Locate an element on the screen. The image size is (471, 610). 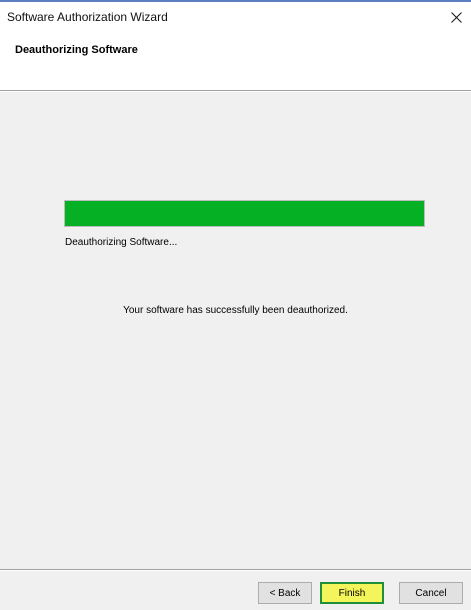
title-bar: Software Authorization Wizard is located at coordinates (235, 17).